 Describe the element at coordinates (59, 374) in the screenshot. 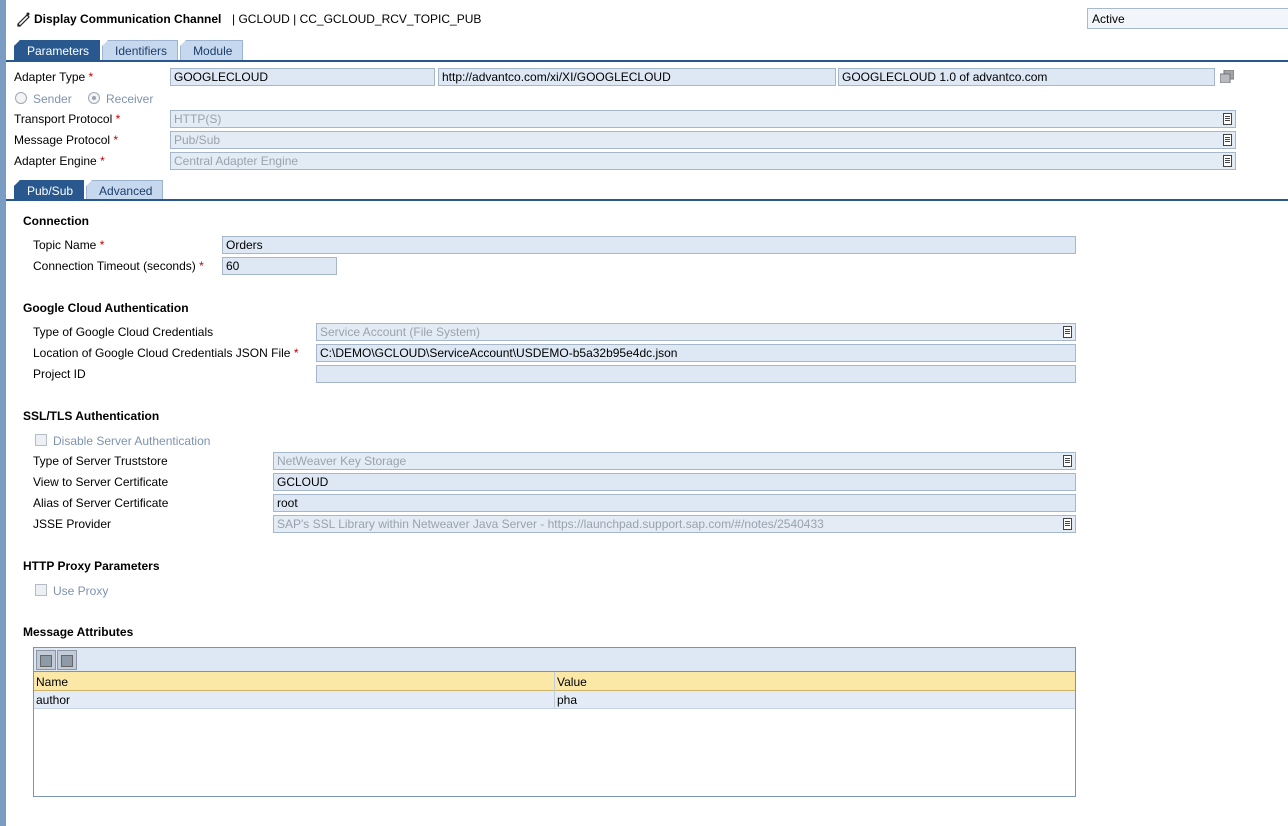

I see `project-id-label: Project ID` at that location.